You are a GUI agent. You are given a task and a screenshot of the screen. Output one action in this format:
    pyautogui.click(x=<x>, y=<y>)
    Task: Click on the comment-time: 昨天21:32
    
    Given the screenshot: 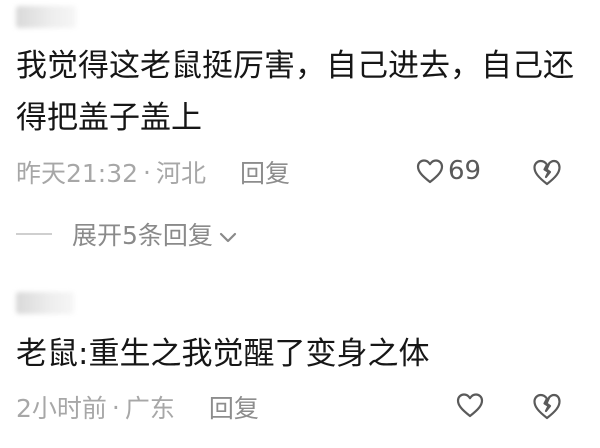 What is the action you would take?
    pyautogui.click(x=77, y=173)
    